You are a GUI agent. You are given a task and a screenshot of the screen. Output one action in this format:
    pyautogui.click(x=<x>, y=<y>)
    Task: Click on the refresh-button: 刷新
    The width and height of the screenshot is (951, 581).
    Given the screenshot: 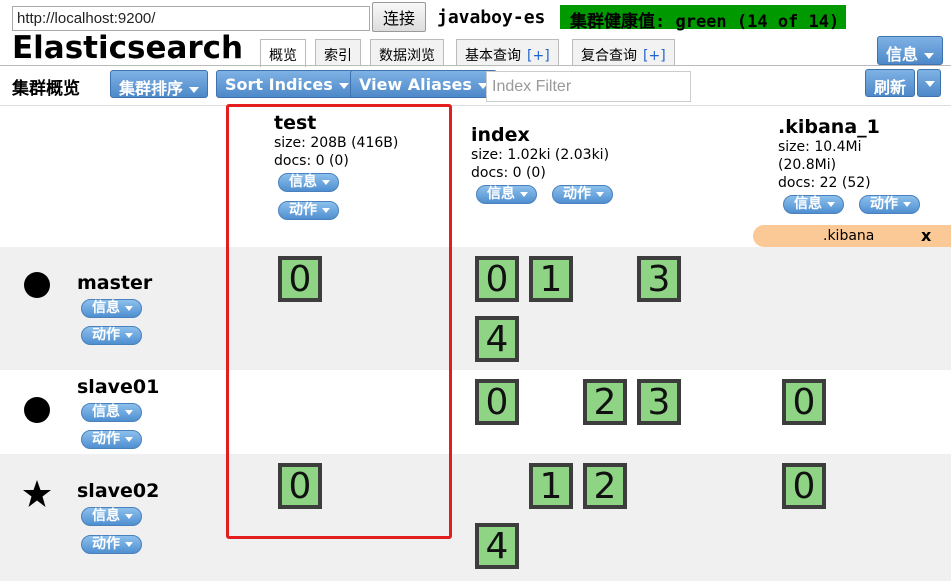 What is the action you would take?
    pyautogui.click(x=890, y=83)
    